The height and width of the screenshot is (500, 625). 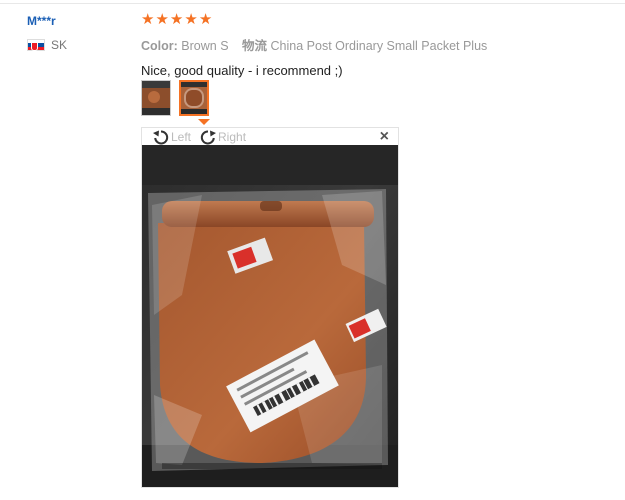 I want to click on reviewer-country: SK, so click(x=47, y=45).